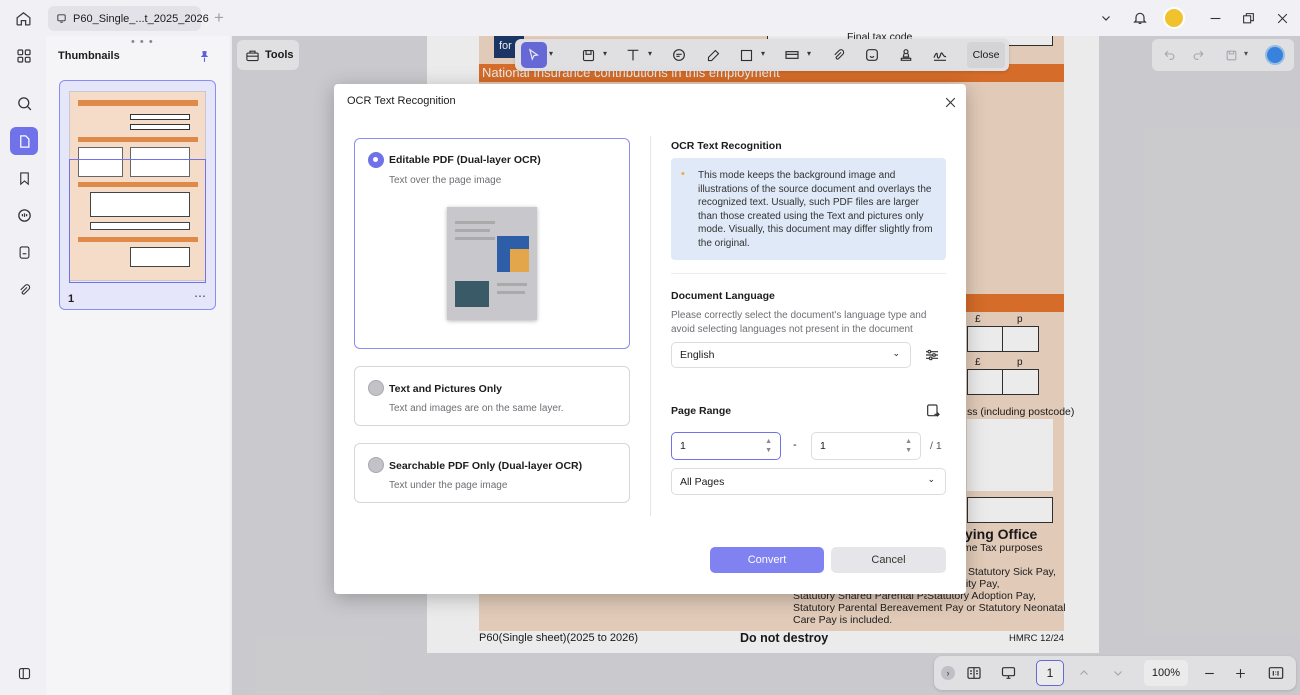  I want to click on minimize-icon, so click(1215, 18).